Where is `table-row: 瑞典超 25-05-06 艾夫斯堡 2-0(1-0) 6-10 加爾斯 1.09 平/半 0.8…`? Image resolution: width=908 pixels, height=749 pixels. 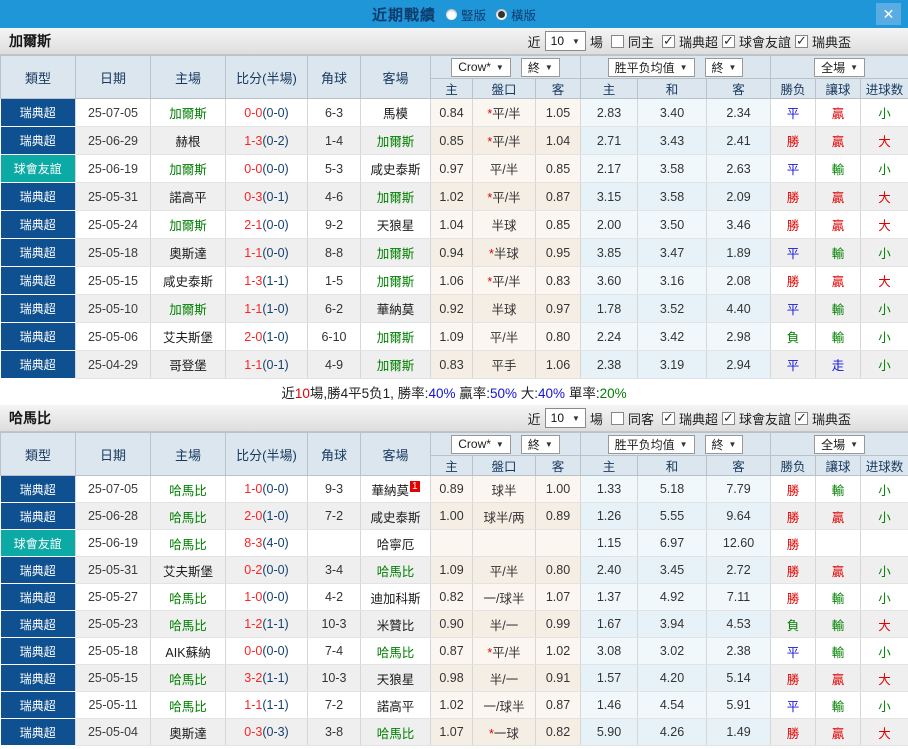 table-row: 瑞典超 25-05-06 艾夫斯堡 2-0(1-0) 6-10 加爾斯 1.09 平/半 0.8… is located at coordinates (454, 336).